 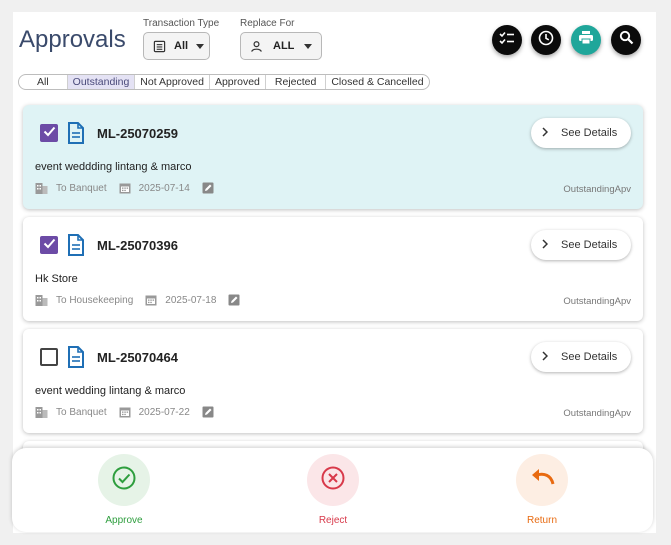 I want to click on approve-circle, so click(x=124, y=480).